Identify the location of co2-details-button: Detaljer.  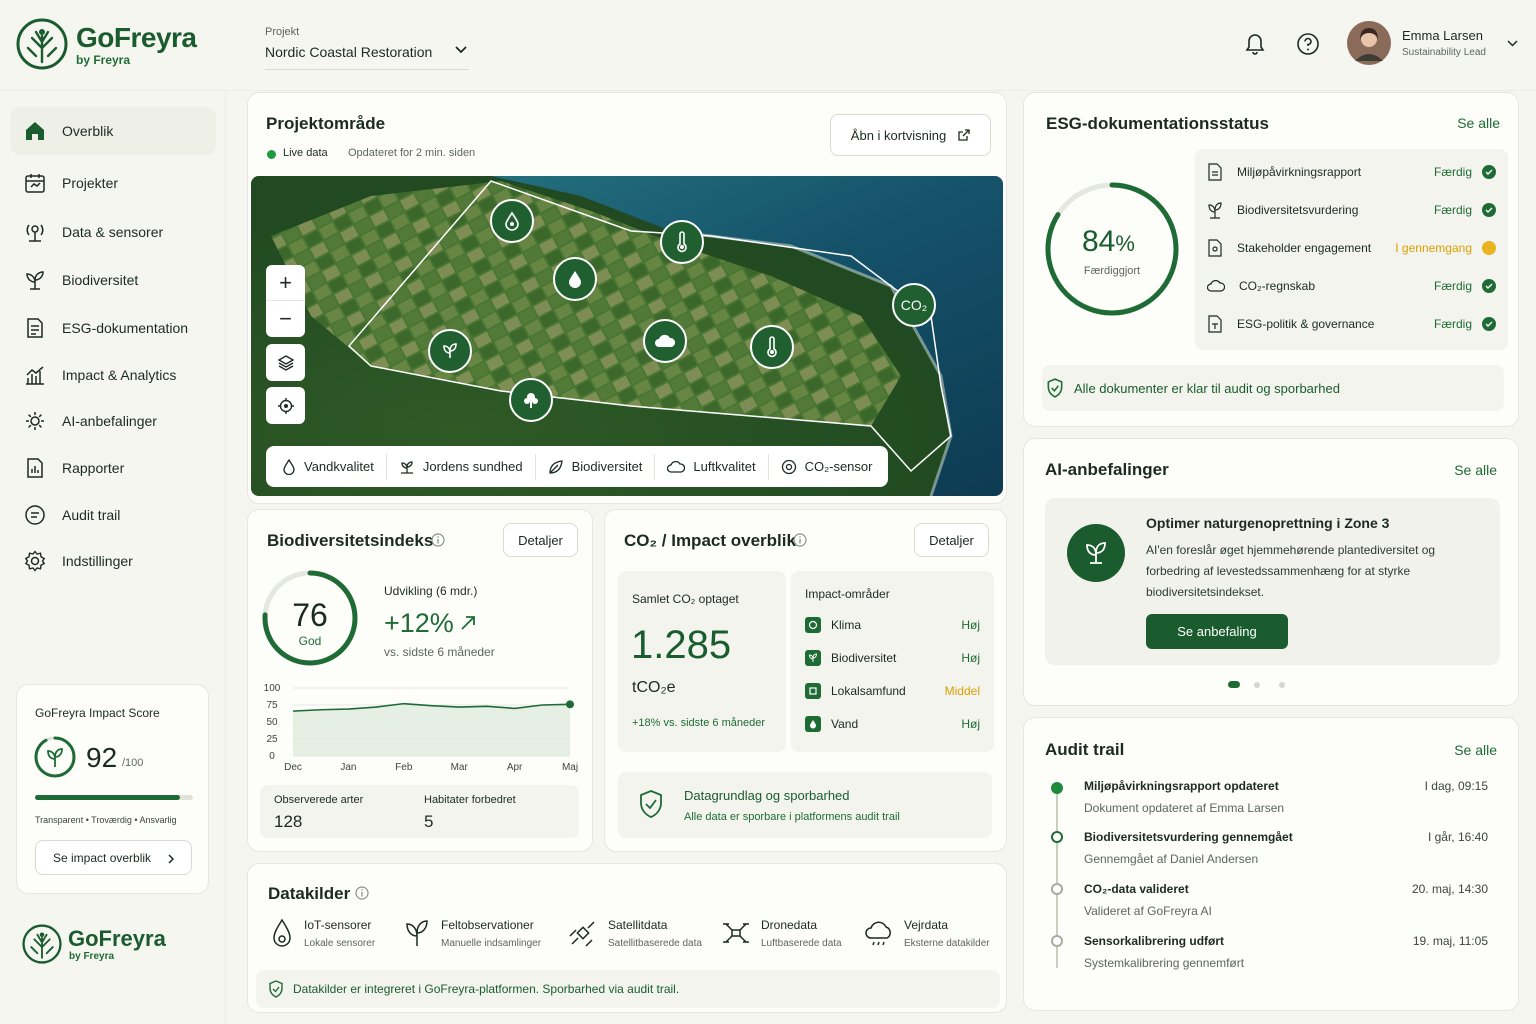
(951, 540).